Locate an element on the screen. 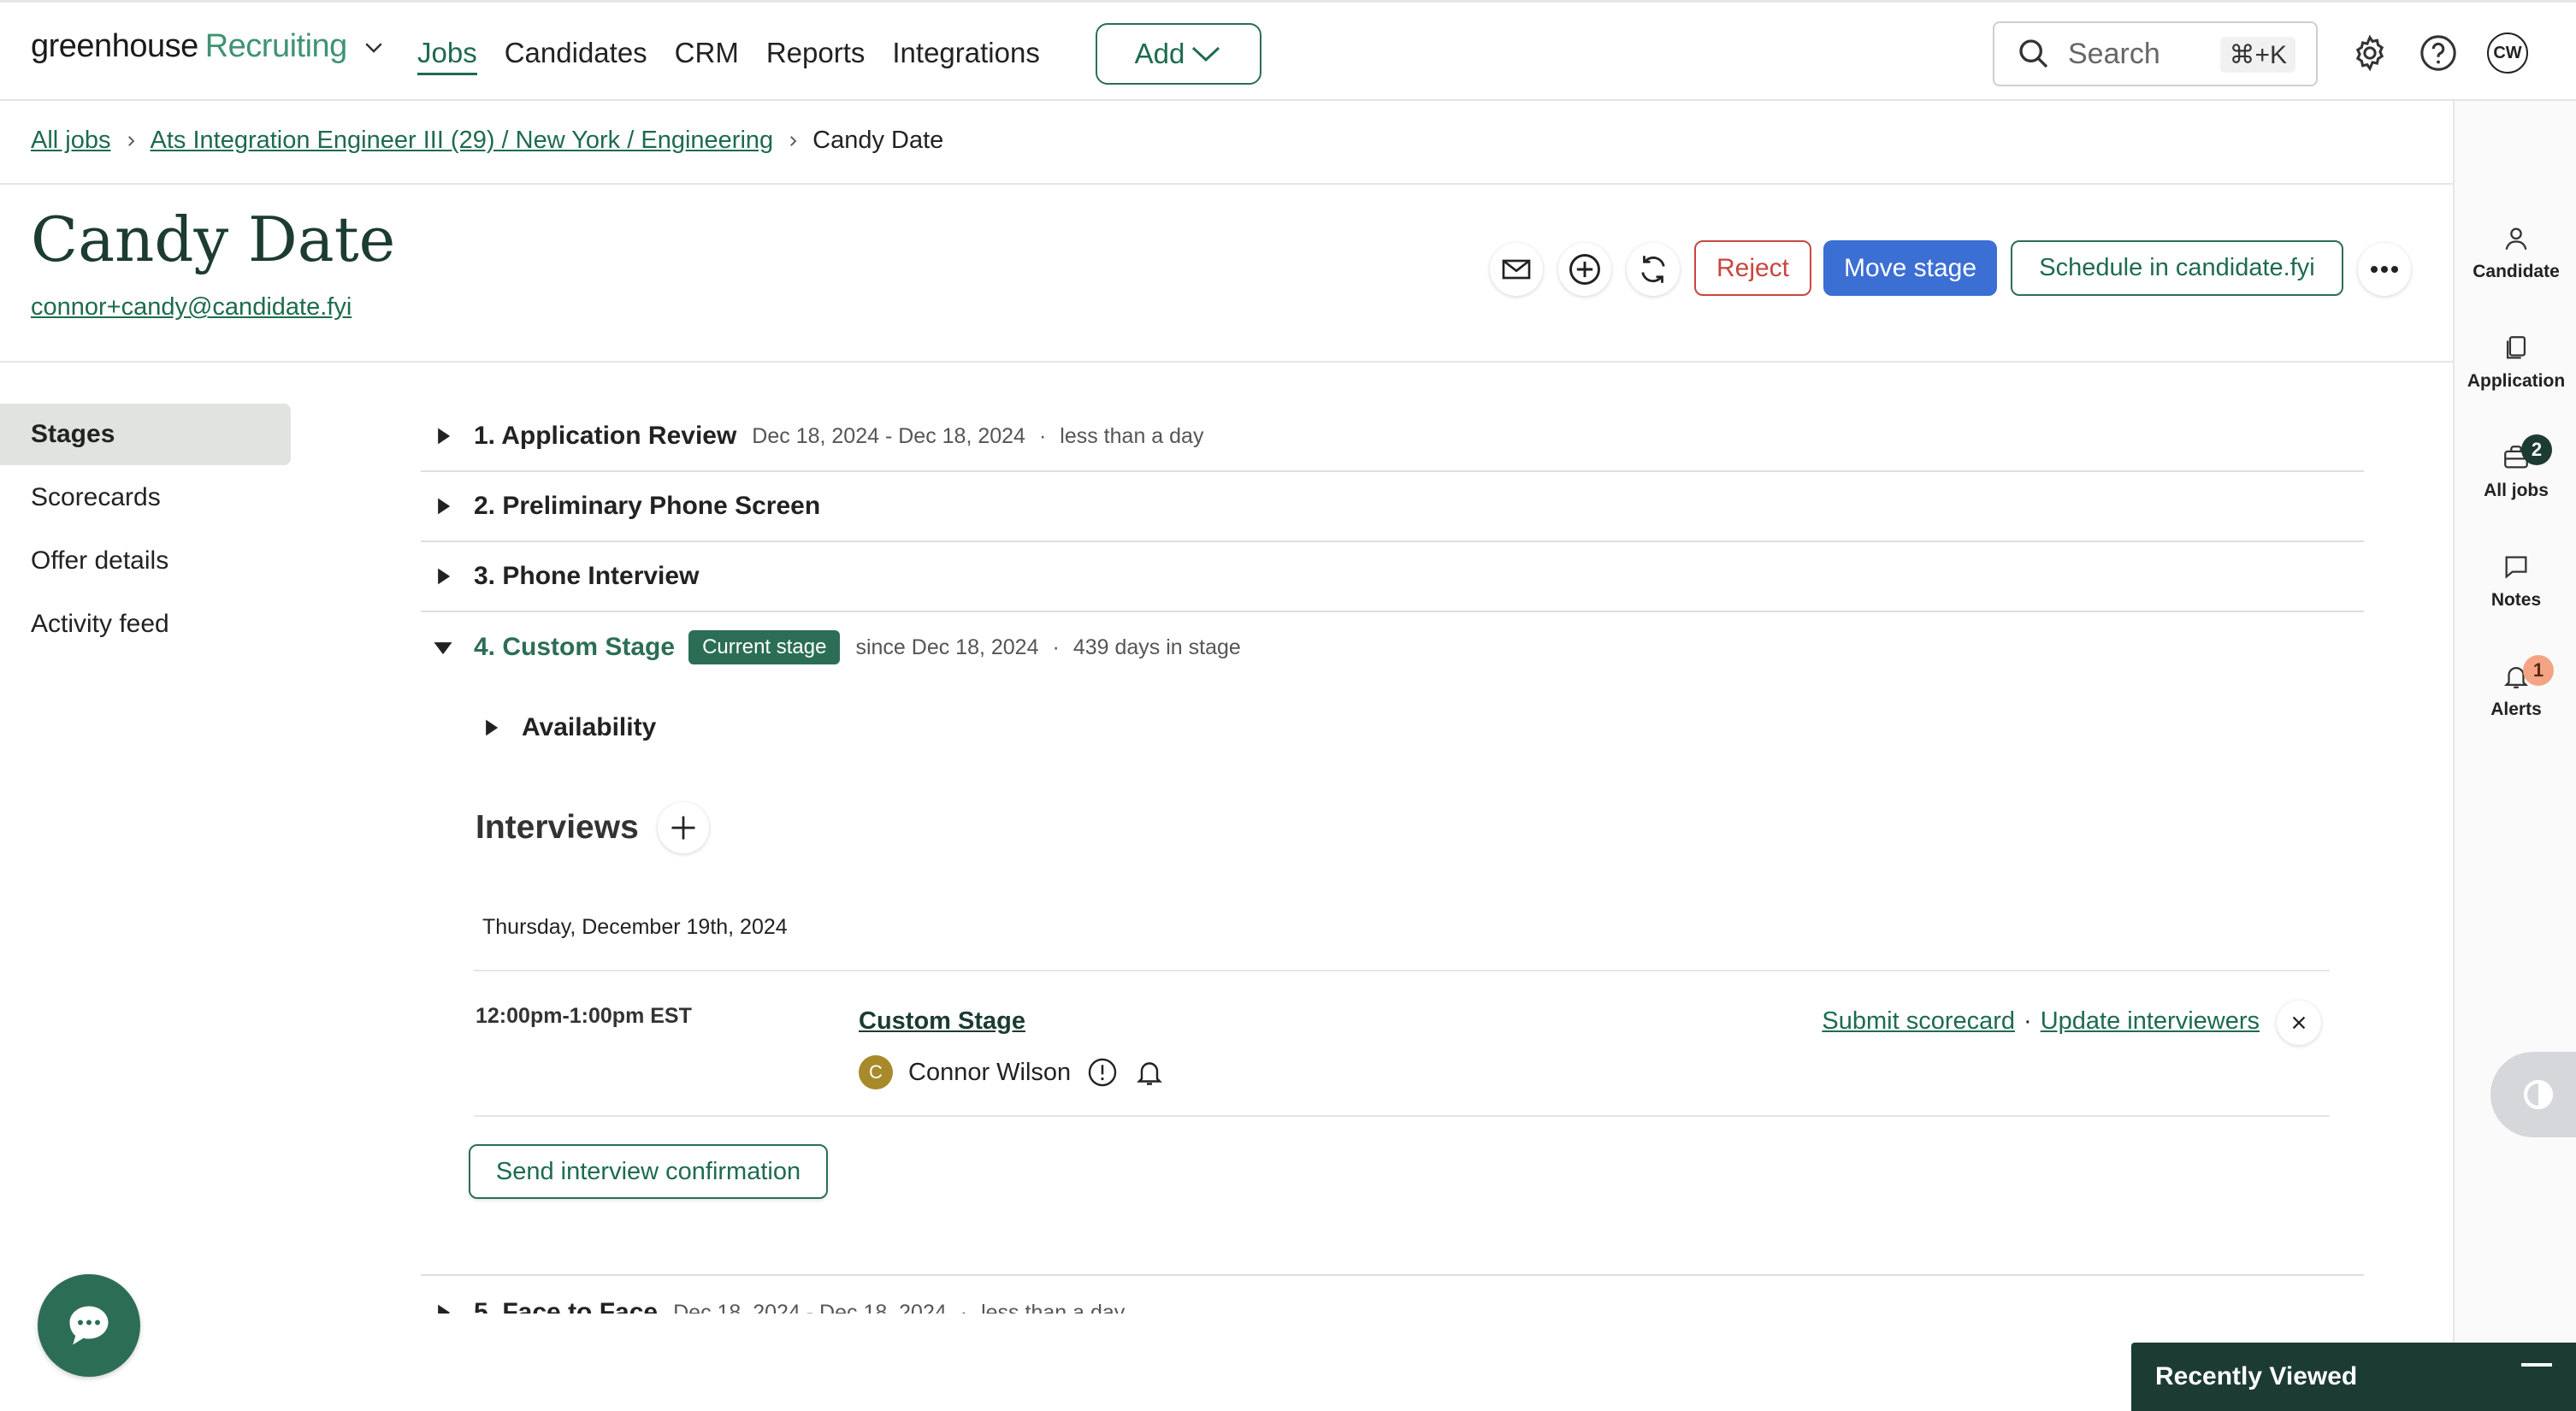 The height and width of the screenshot is (1411, 2576). search-shortcut: ⌘+K is located at coordinates (2257, 55).